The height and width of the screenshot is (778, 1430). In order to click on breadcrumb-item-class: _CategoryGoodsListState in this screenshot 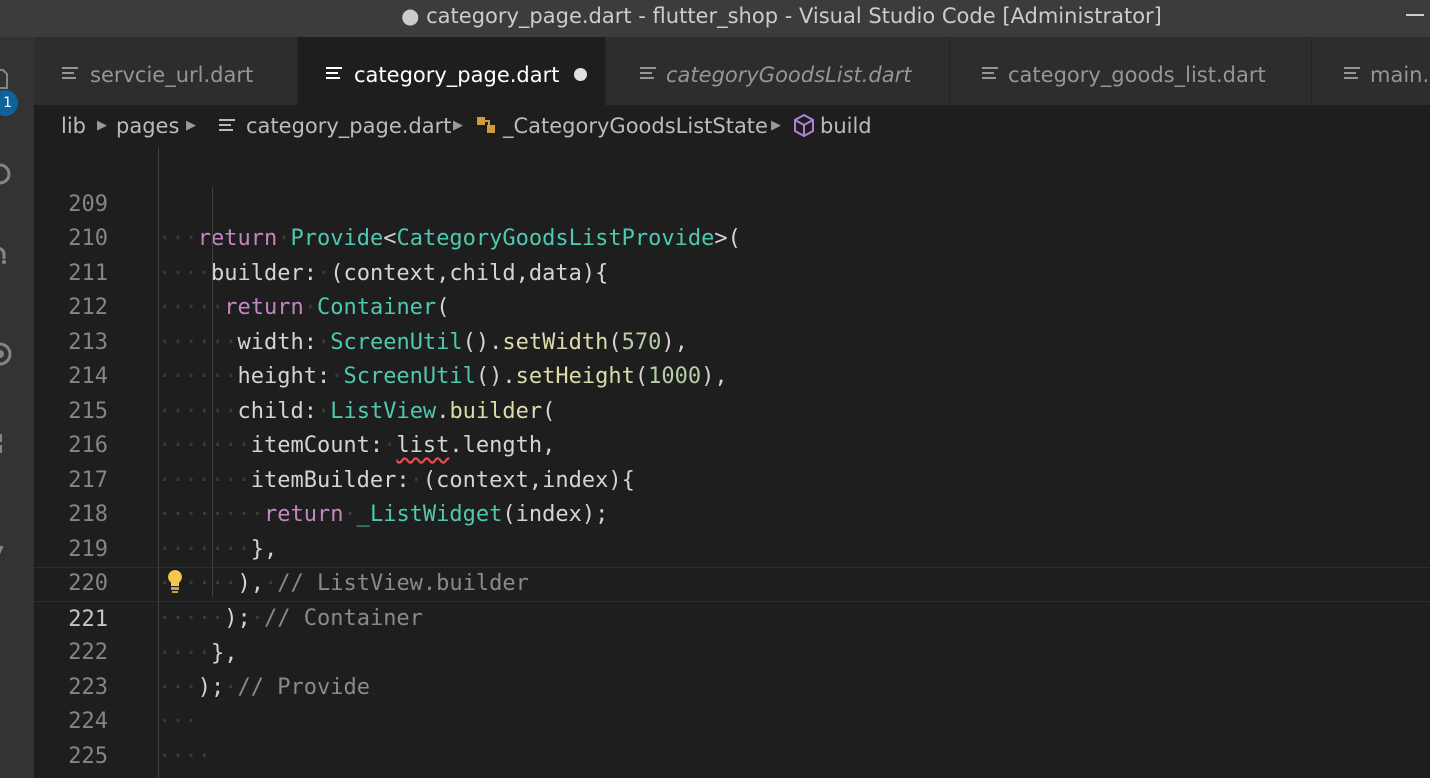, I will do `click(635, 126)`.